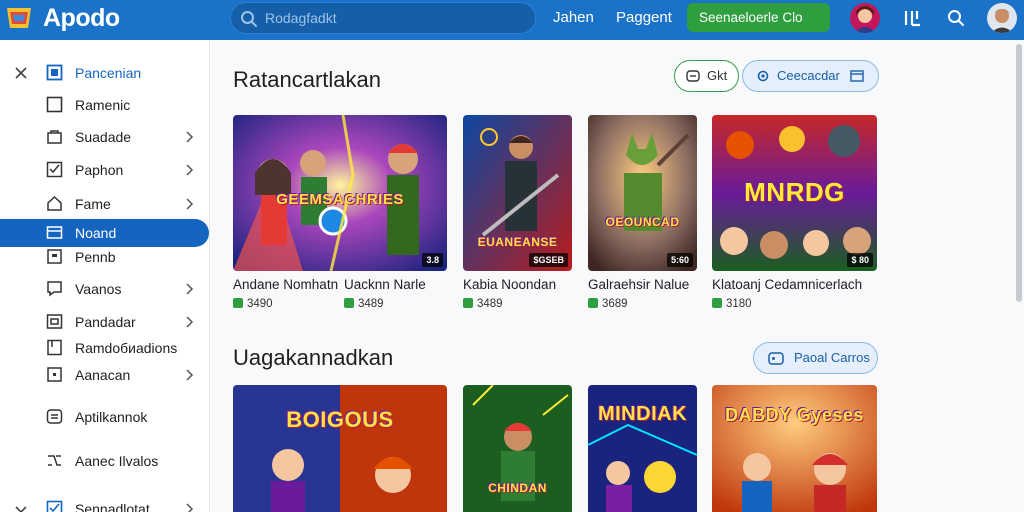 Image resolution: width=1024 pixels, height=512 pixels. I want to click on game-card-8: DABDY Gyeses, so click(794, 448).